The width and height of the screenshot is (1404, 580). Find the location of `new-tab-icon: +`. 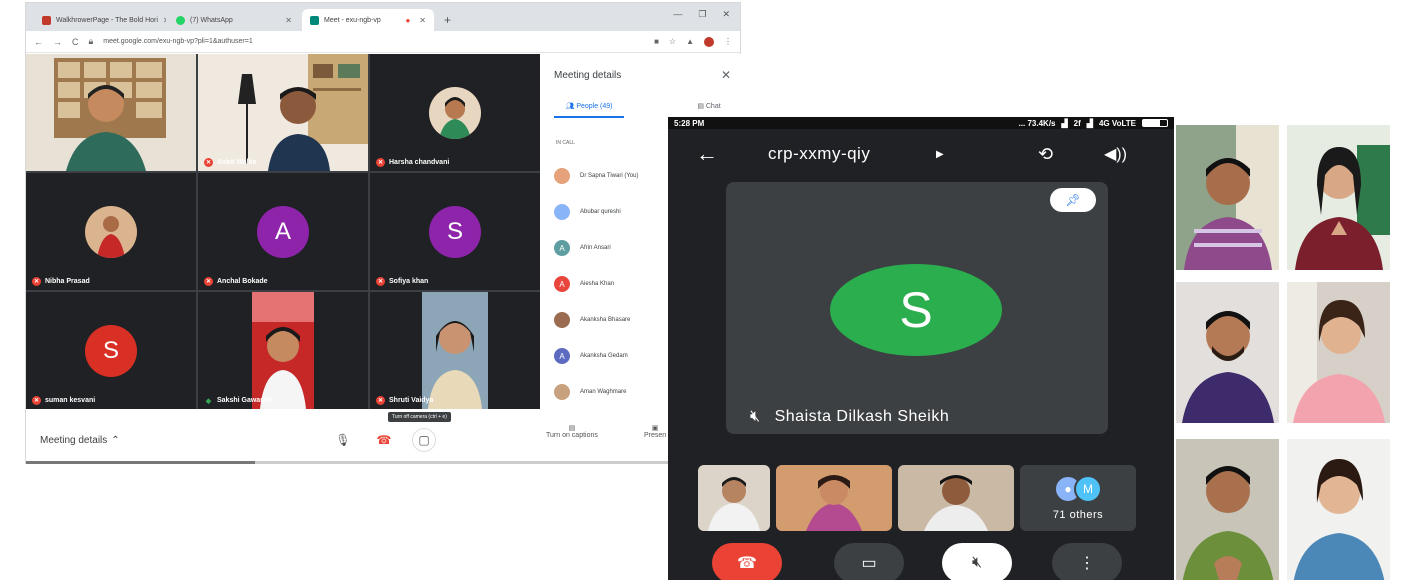

new-tab-icon: + is located at coordinates (447, 22).